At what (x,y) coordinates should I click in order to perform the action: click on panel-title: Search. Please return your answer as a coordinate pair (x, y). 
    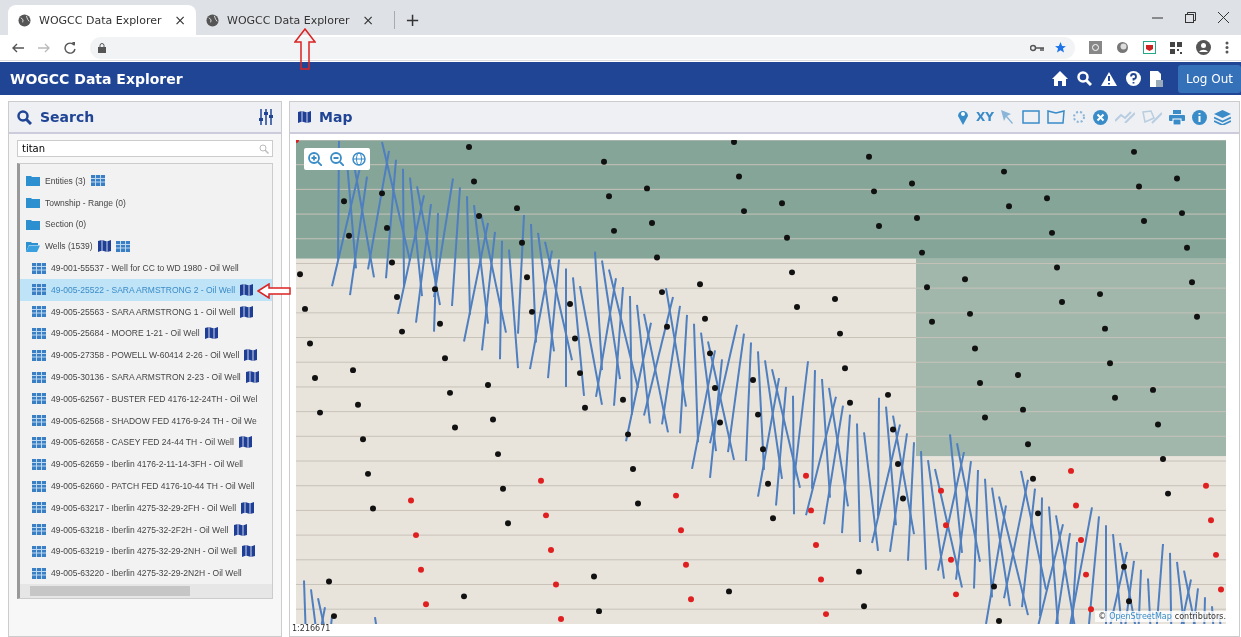
    Looking at the image, I should click on (67, 117).